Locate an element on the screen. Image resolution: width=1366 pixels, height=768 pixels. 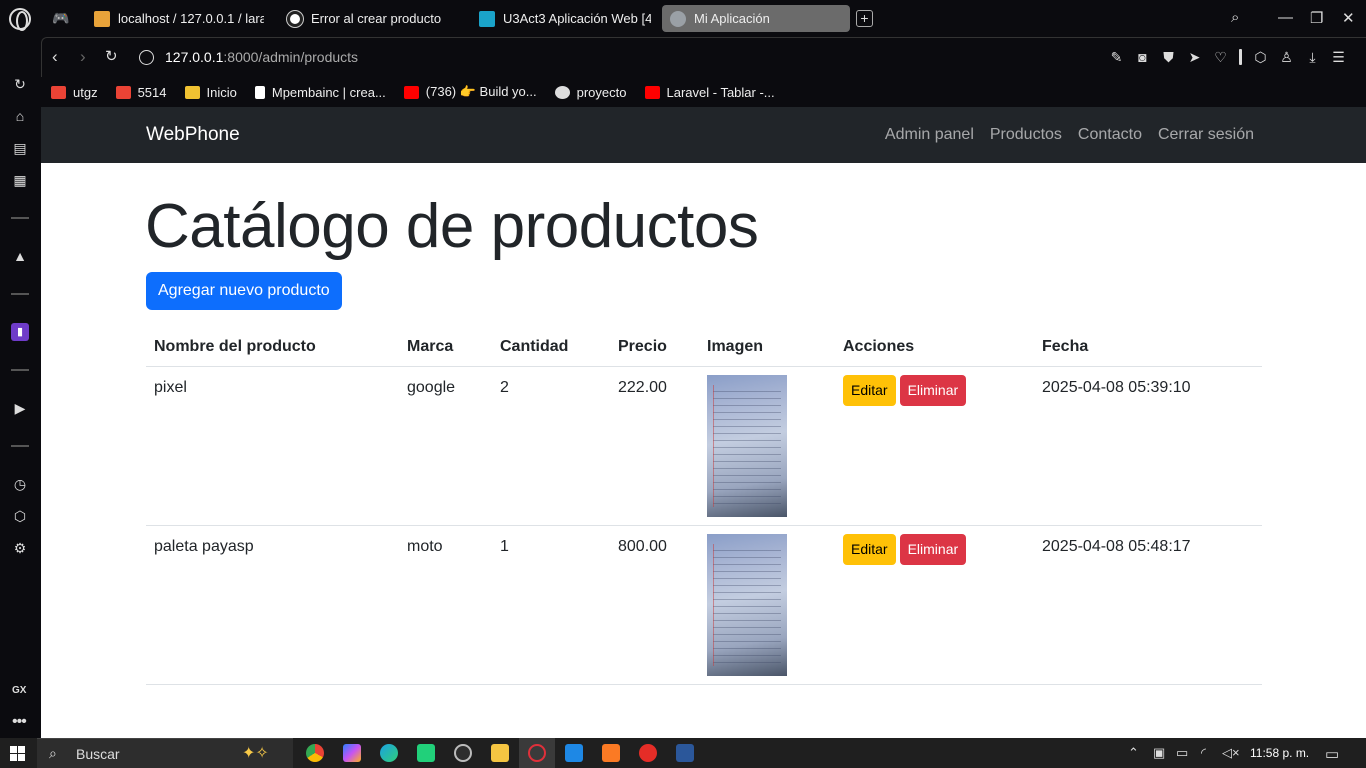
battery-icon: ▭ is located at coordinates (1182, 753).